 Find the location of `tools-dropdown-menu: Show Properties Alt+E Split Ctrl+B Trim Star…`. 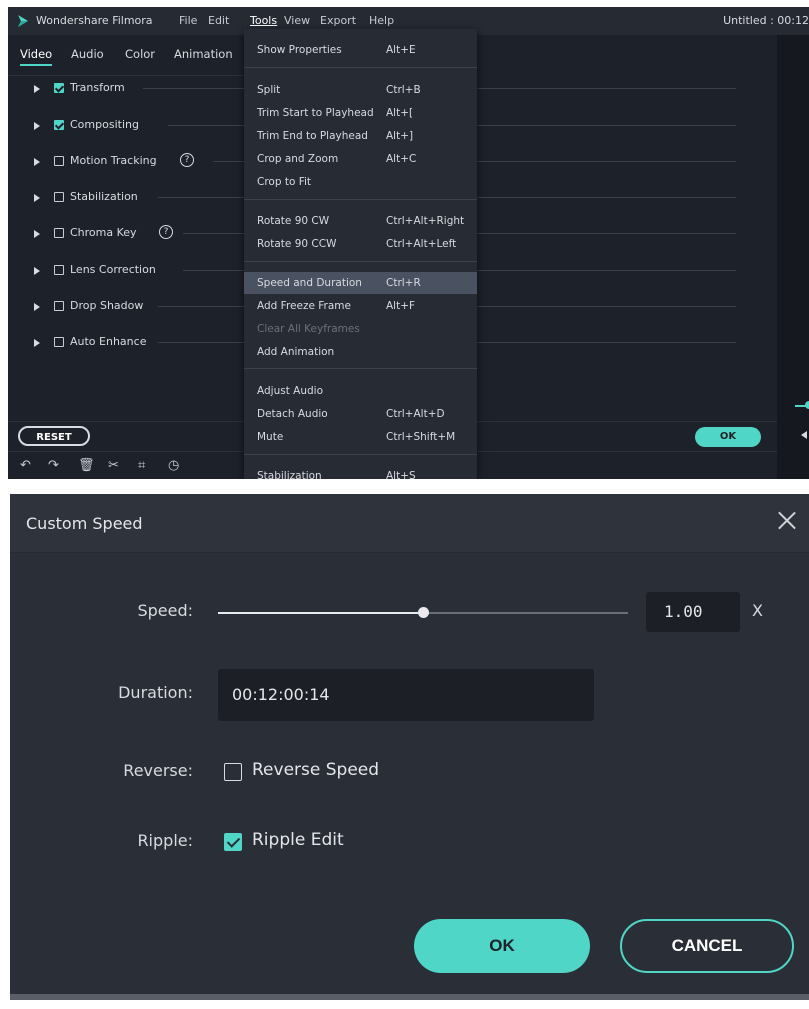

tools-dropdown-menu: Show Properties Alt+E Split Ctrl+B Trim Star… is located at coordinates (360, 254).